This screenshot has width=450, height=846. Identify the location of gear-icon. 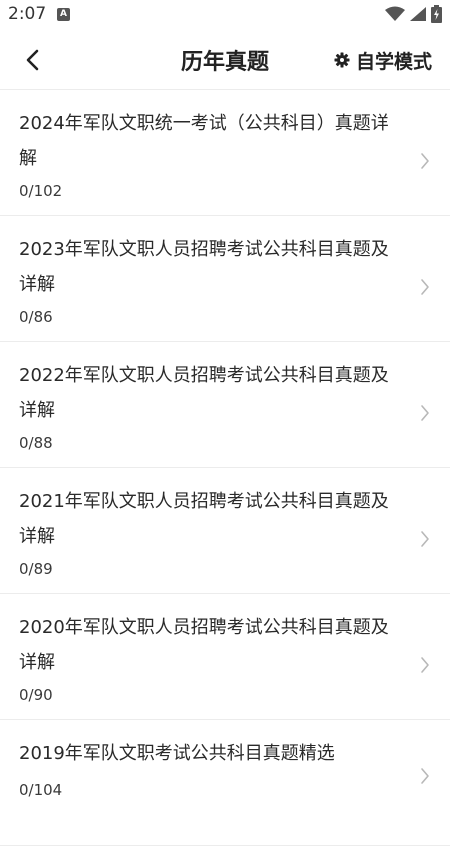
(342, 60).